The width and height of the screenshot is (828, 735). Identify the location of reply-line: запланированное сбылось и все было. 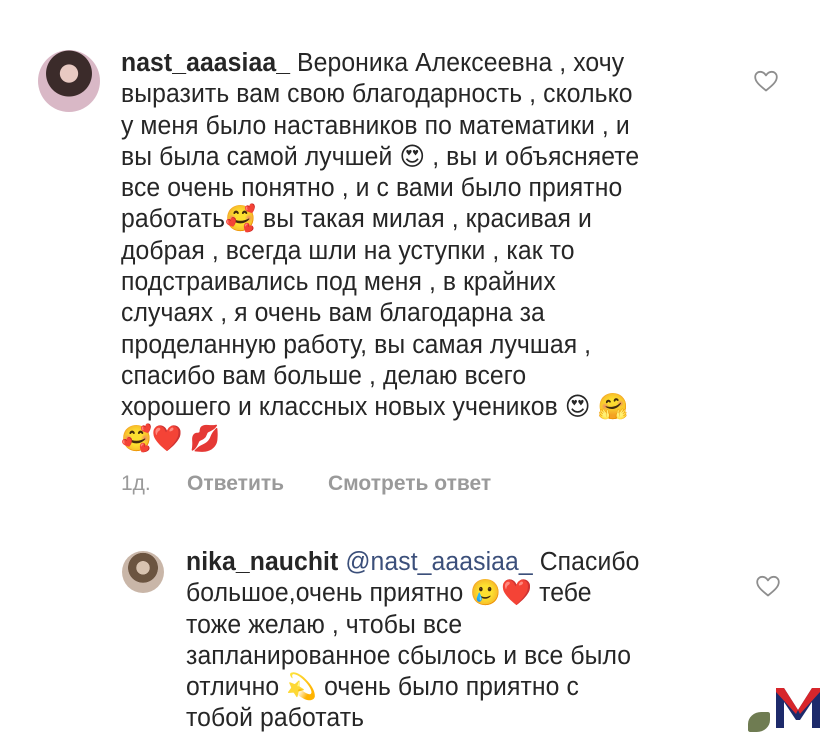
(409, 655).